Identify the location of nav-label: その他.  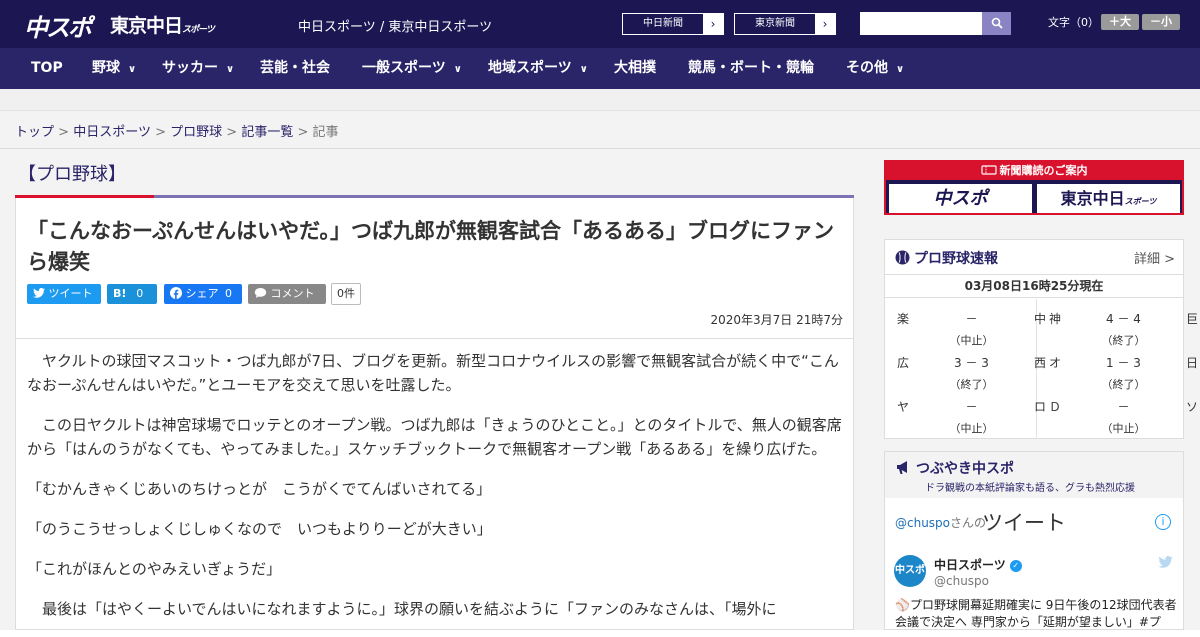
(867, 68).